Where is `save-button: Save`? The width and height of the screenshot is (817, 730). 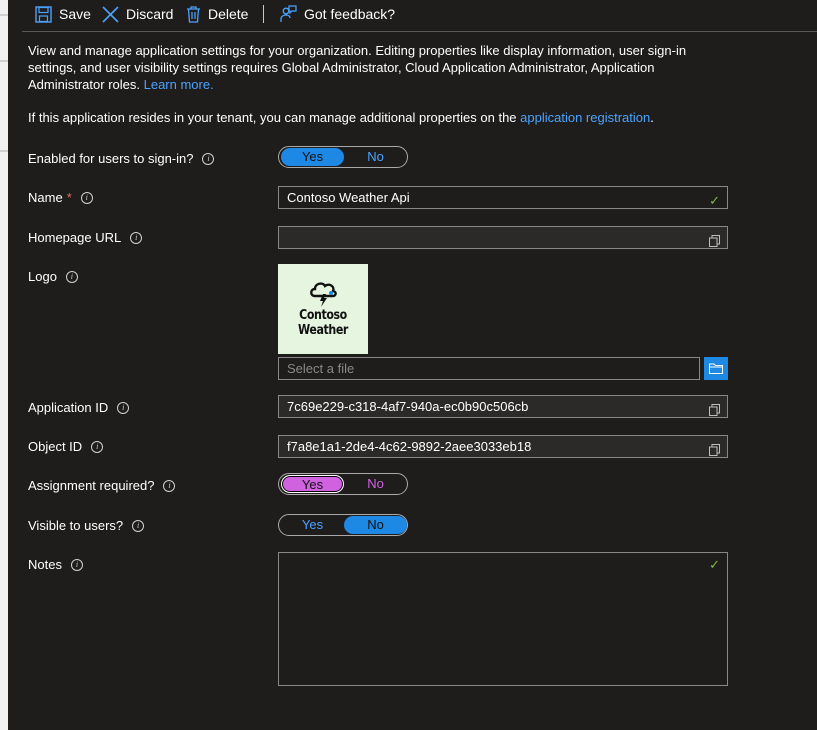
save-button: Save is located at coordinates (63, 14).